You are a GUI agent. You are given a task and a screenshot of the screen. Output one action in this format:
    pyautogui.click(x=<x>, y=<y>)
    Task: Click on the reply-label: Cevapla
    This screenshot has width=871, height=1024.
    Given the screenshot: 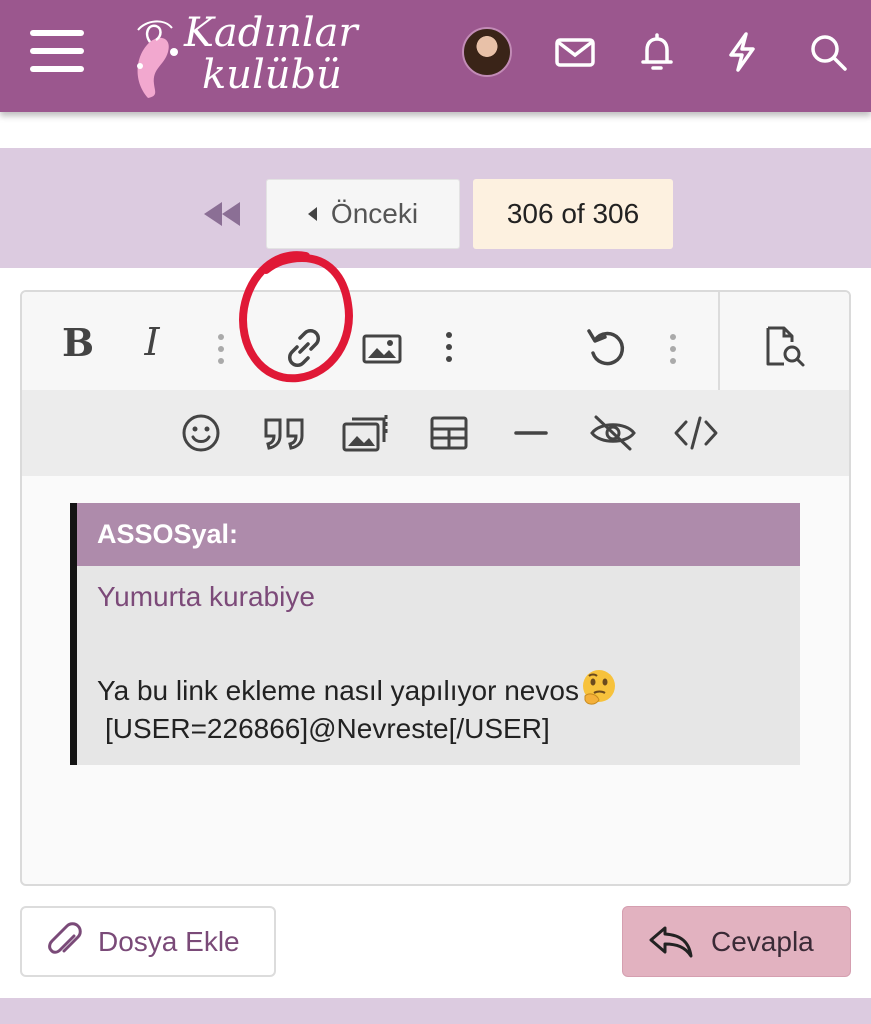 What is the action you would take?
    pyautogui.click(x=762, y=941)
    